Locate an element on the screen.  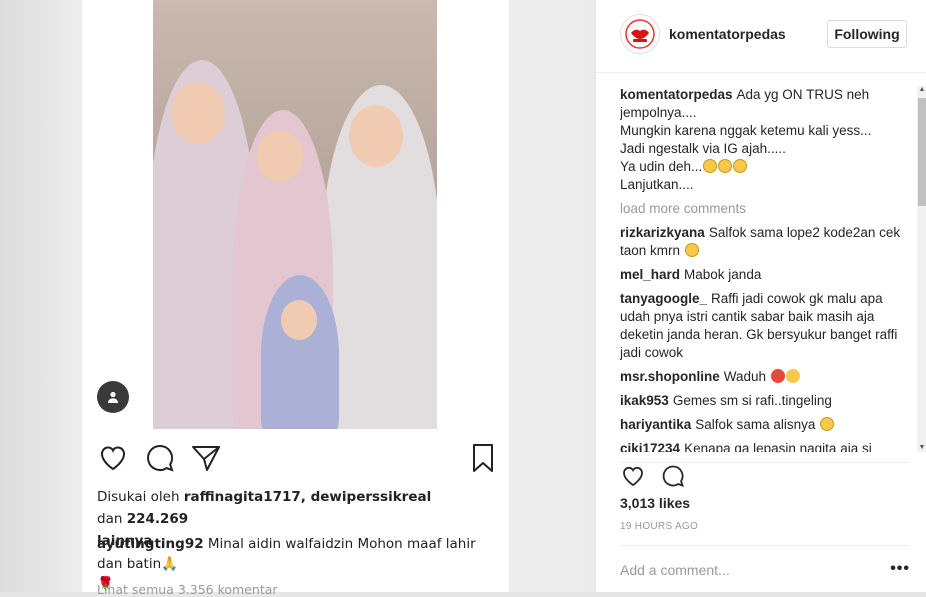
comment-username: ikak953 is located at coordinates (644, 400).